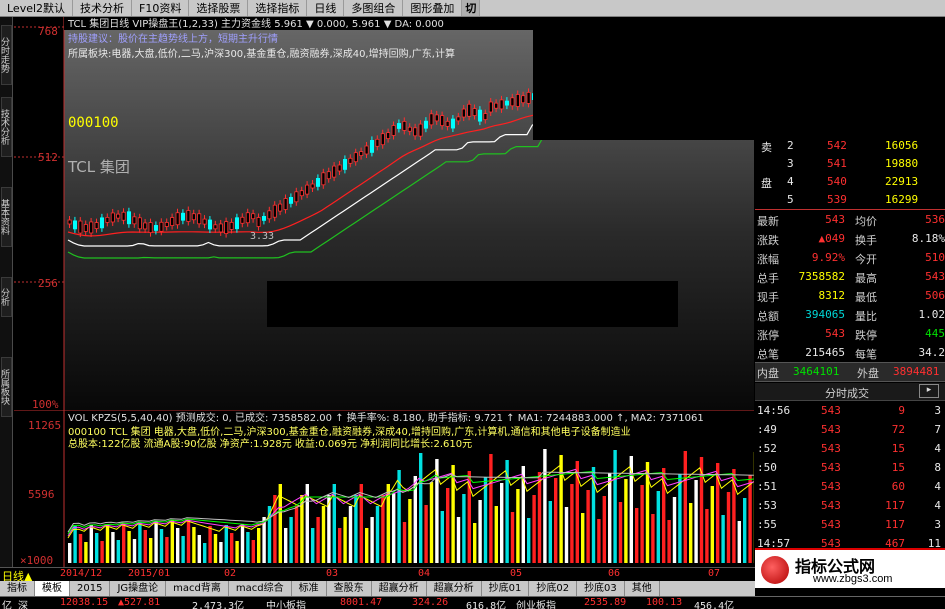 The height and width of the screenshot is (609, 945). What do you see at coordinates (149, 573) in the screenshot?
I see `date-tick-label: 2015/01` at bounding box center [149, 573].